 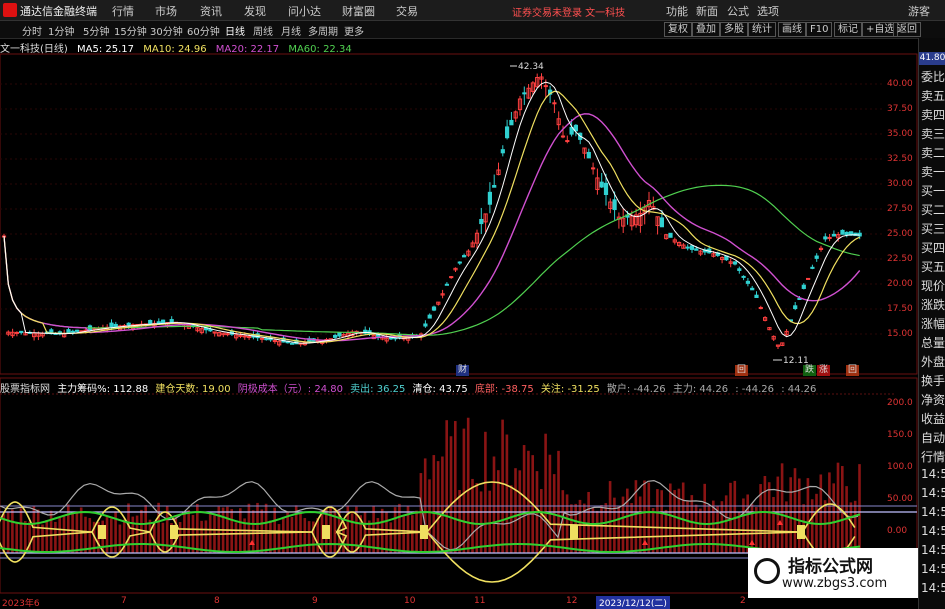 I want to click on ind-tick-100: 100.0, so click(x=900, y=467).